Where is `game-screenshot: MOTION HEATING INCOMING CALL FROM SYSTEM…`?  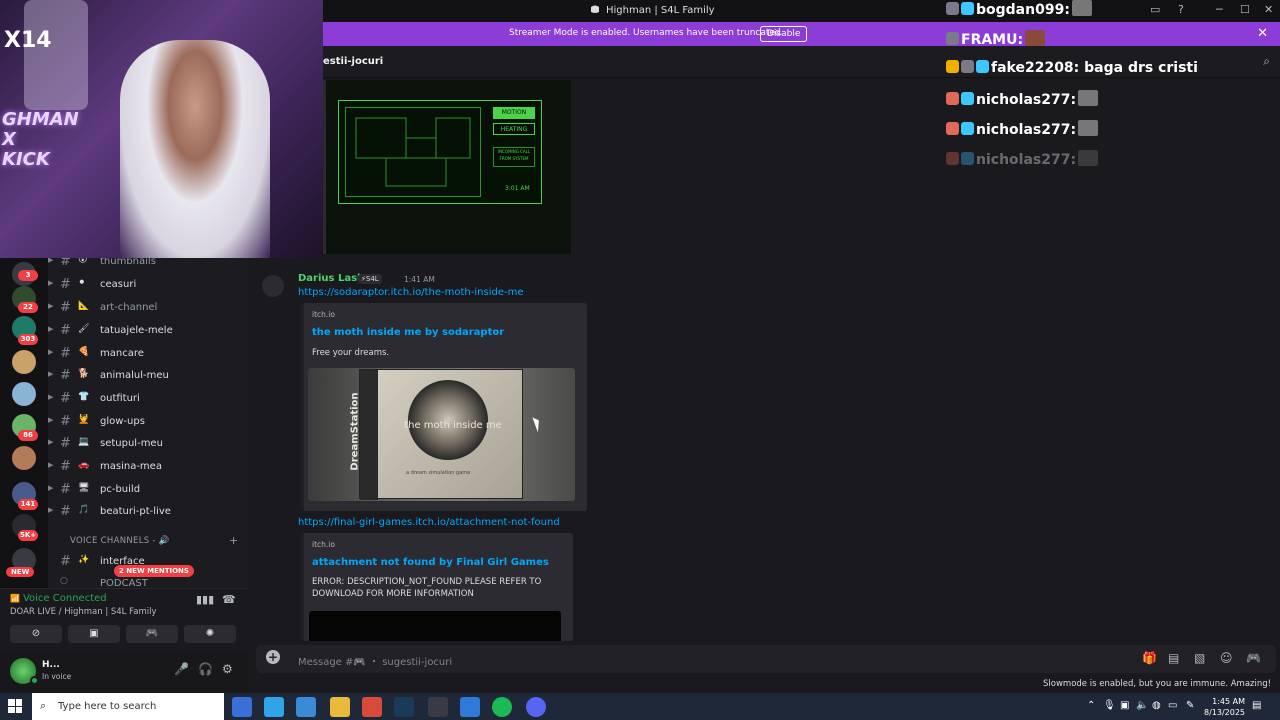
game-screenshot: MOTION HEATING INCOMING CALL FROM SYSTEM… is located at coordinates (440, 152).